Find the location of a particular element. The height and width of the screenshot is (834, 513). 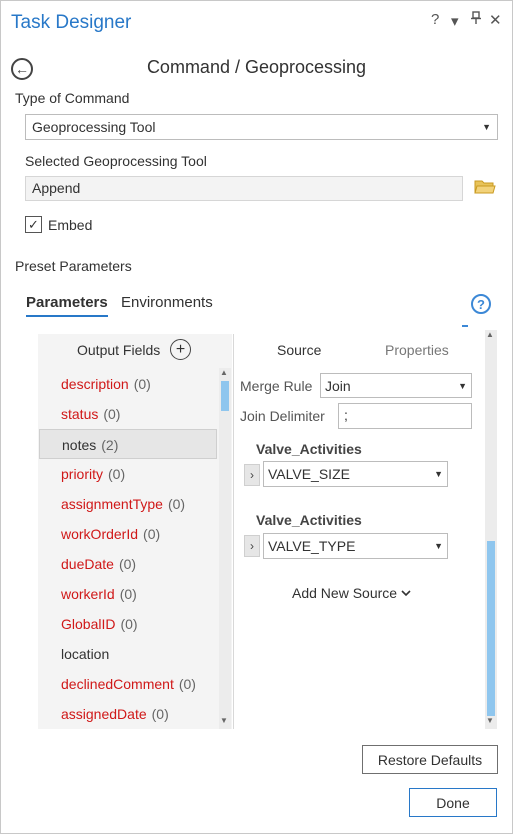

field-count: (2) is located at coordinates (110, 445).